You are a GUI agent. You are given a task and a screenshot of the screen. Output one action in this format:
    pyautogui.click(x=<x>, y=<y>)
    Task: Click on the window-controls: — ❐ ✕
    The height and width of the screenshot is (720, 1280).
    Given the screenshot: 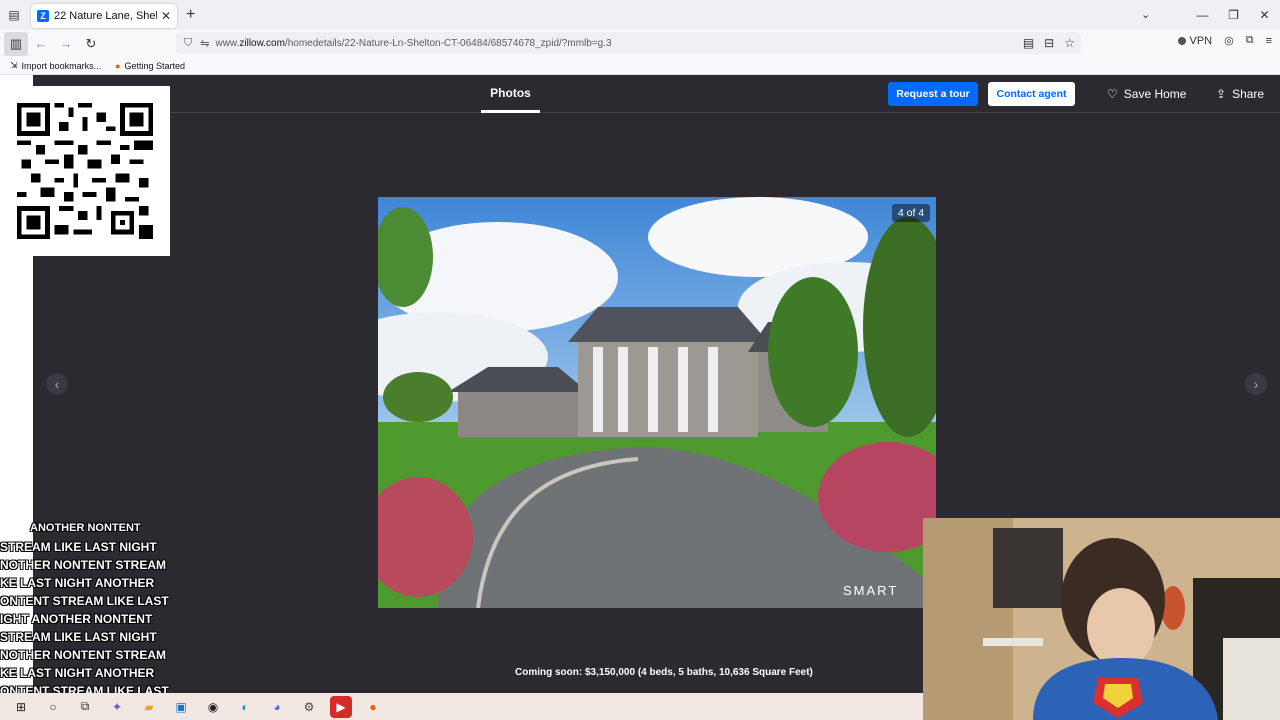 What is the action you would take?
    pyautogui.click(x=1233, y=15)
    